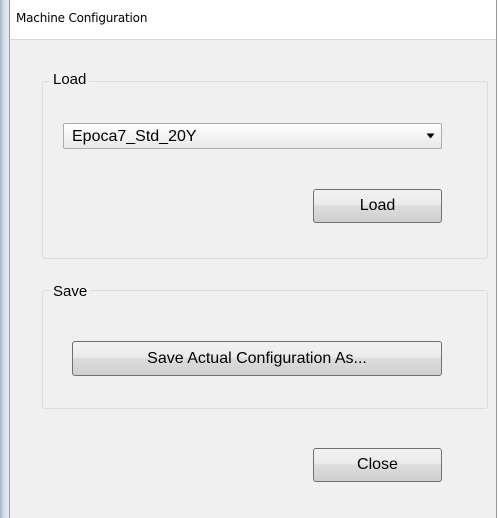 The height and width of the screenshot is (518, 500). Describe the element at coordinates (134, 136) in the screenshot. I see `configuration-select-value: Epoca7_Std_20Y` at that location.